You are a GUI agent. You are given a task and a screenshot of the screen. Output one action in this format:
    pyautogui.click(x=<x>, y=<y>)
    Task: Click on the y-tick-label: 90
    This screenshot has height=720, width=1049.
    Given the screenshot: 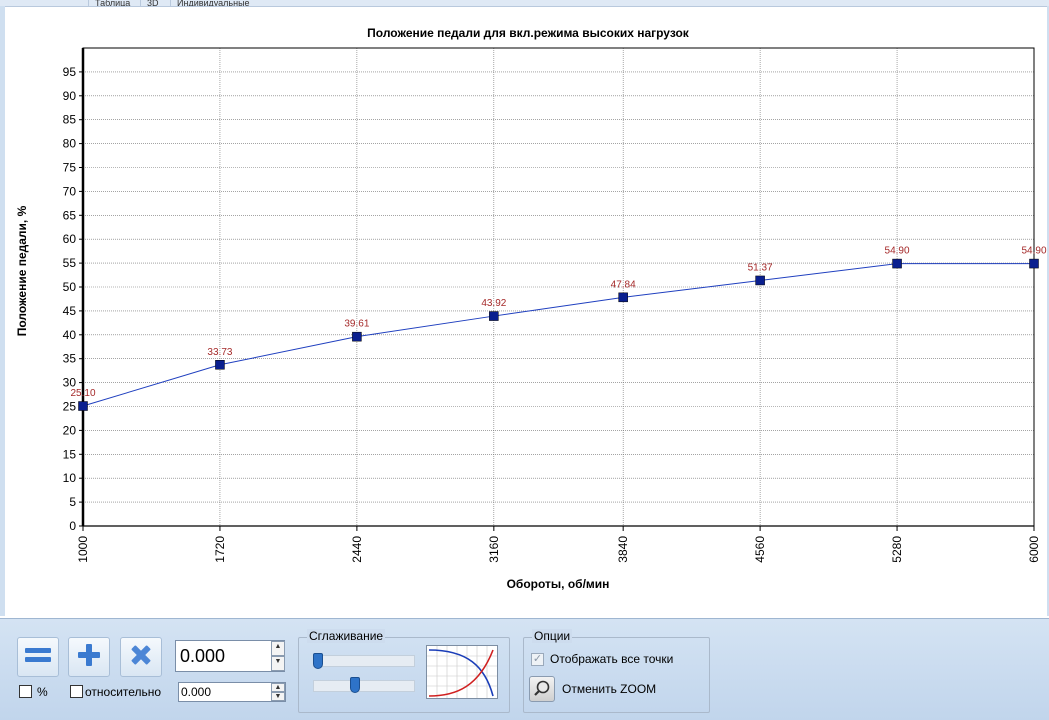 What is the action you would take?
    pyautogui.click(x=70, y=96)
    